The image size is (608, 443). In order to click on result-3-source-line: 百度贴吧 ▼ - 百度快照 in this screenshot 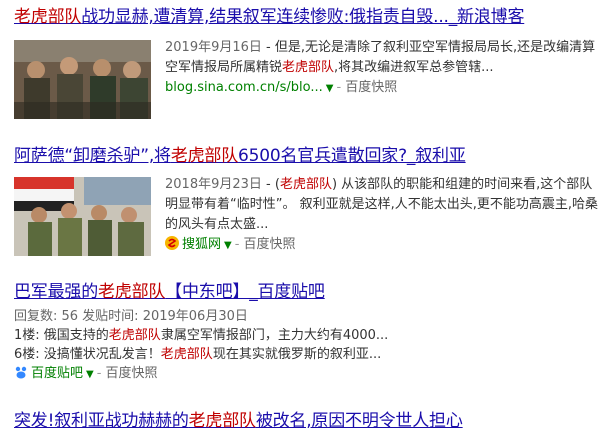, I will do `click(308, 374)`.